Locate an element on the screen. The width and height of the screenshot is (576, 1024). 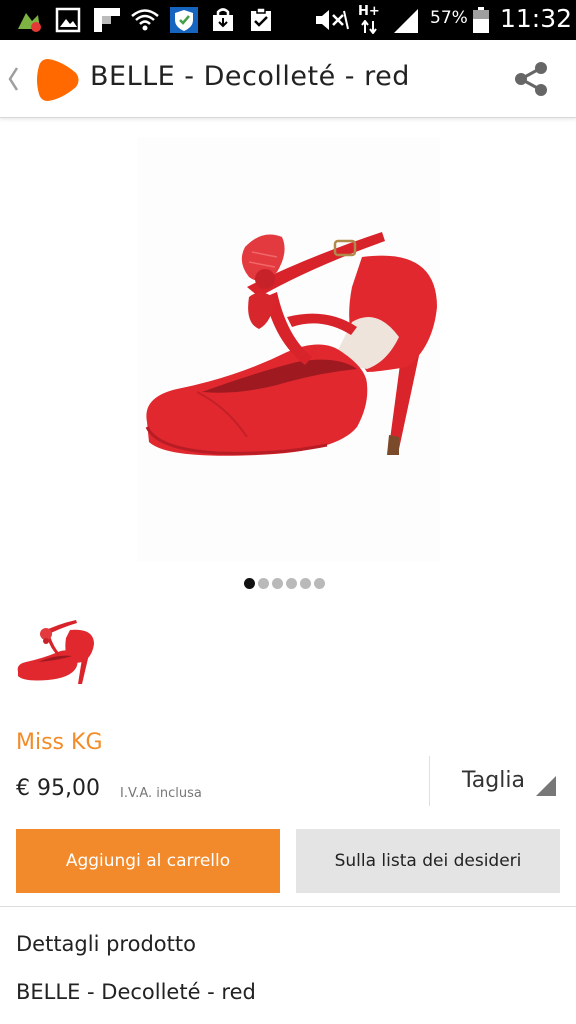
signal-icon is located at coordinates (406, 21).